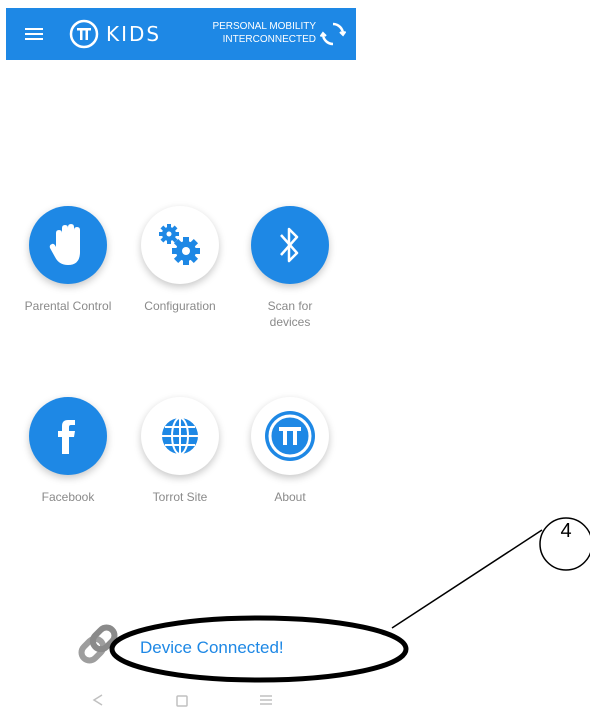 This screenshot has width=590, height=710. Describe the element at coordinates (290, 314) in the screenshot. I see `tile-label: Scan for devices` at that location.